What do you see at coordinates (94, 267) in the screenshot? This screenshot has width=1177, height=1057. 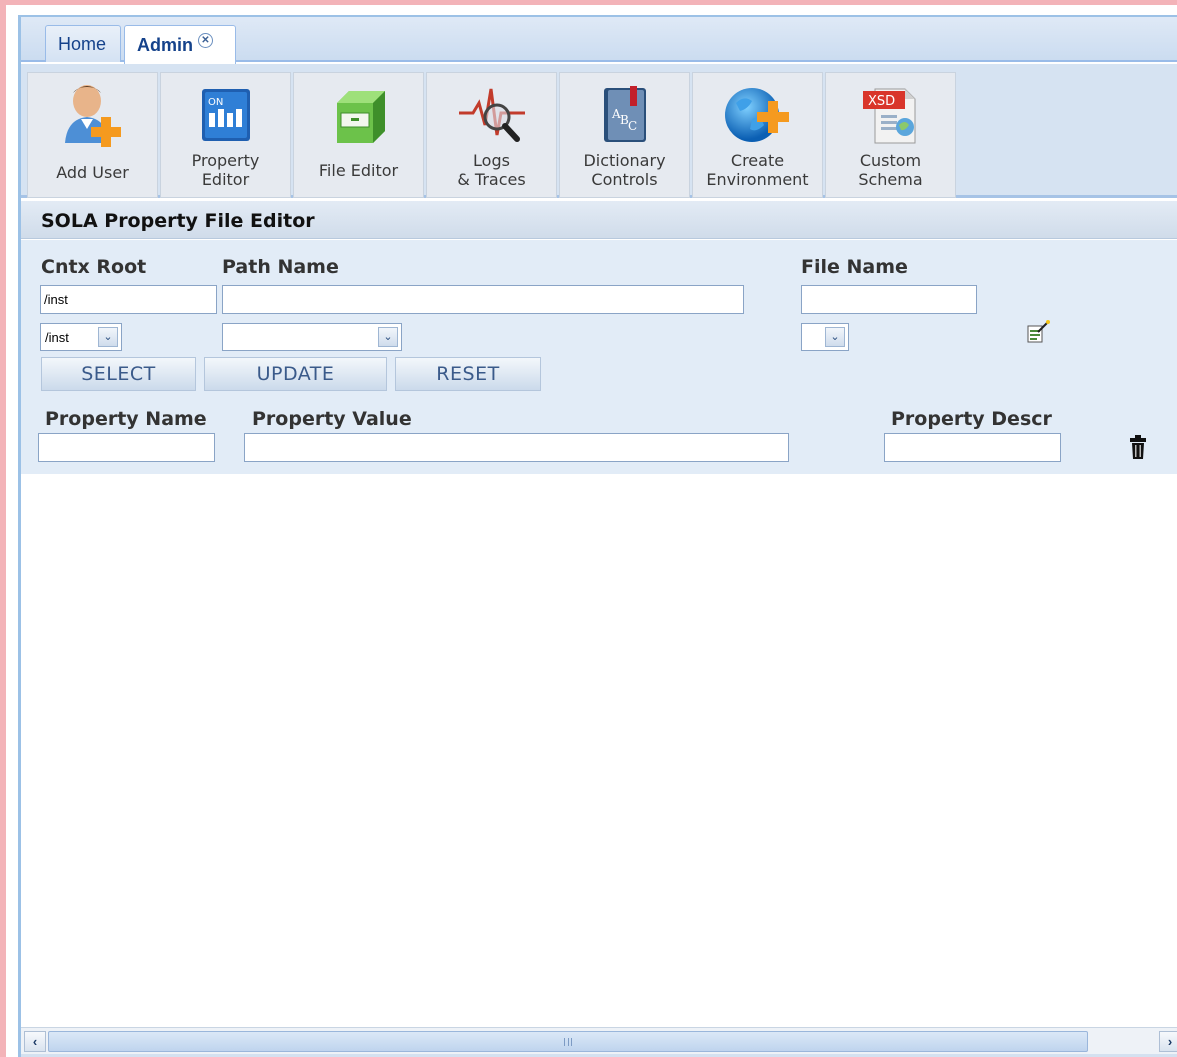 I see `cntx-root-label: Cntx Root` at bounding box center [94, 267].